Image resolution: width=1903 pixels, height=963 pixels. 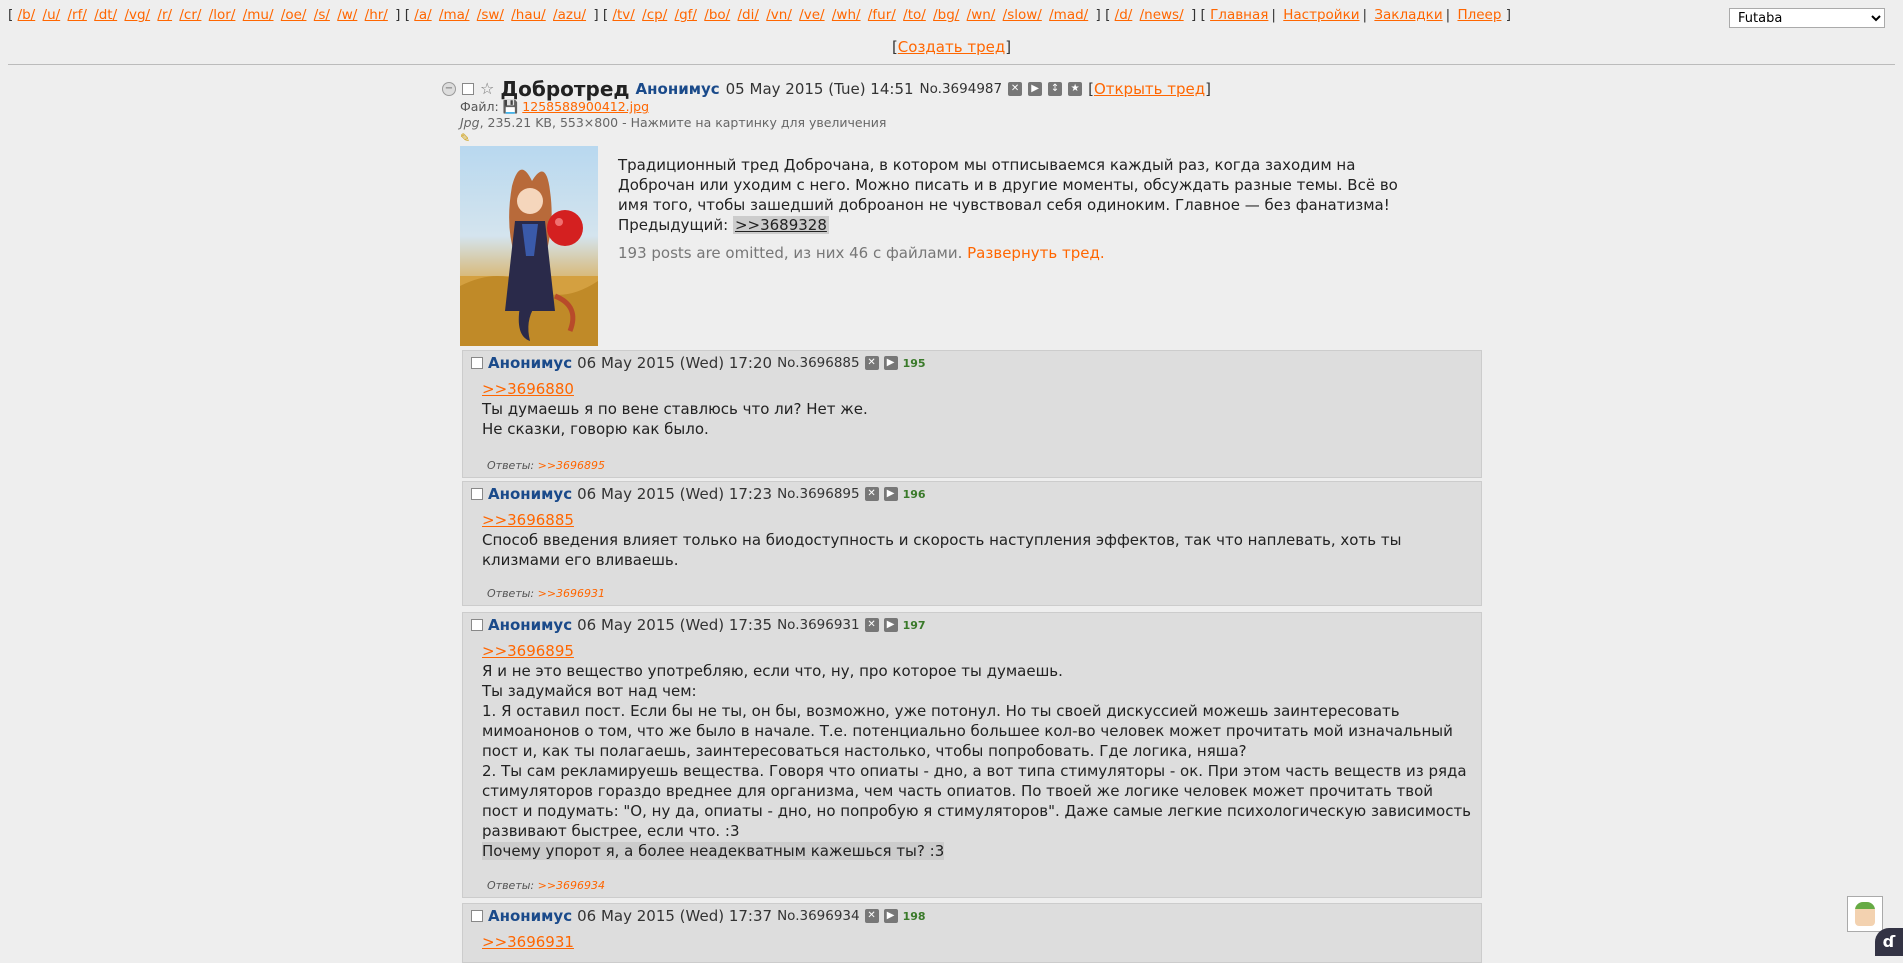 What do you see at coordinates (571, 885) in the screenshot?
I see `reply-backlink: >>3696934` at bounding box center [571, 885].